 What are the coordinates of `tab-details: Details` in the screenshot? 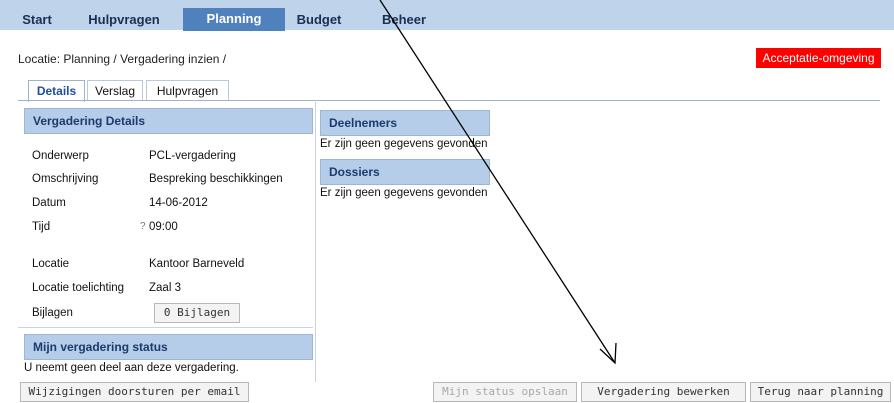 It's located at (56, 91).